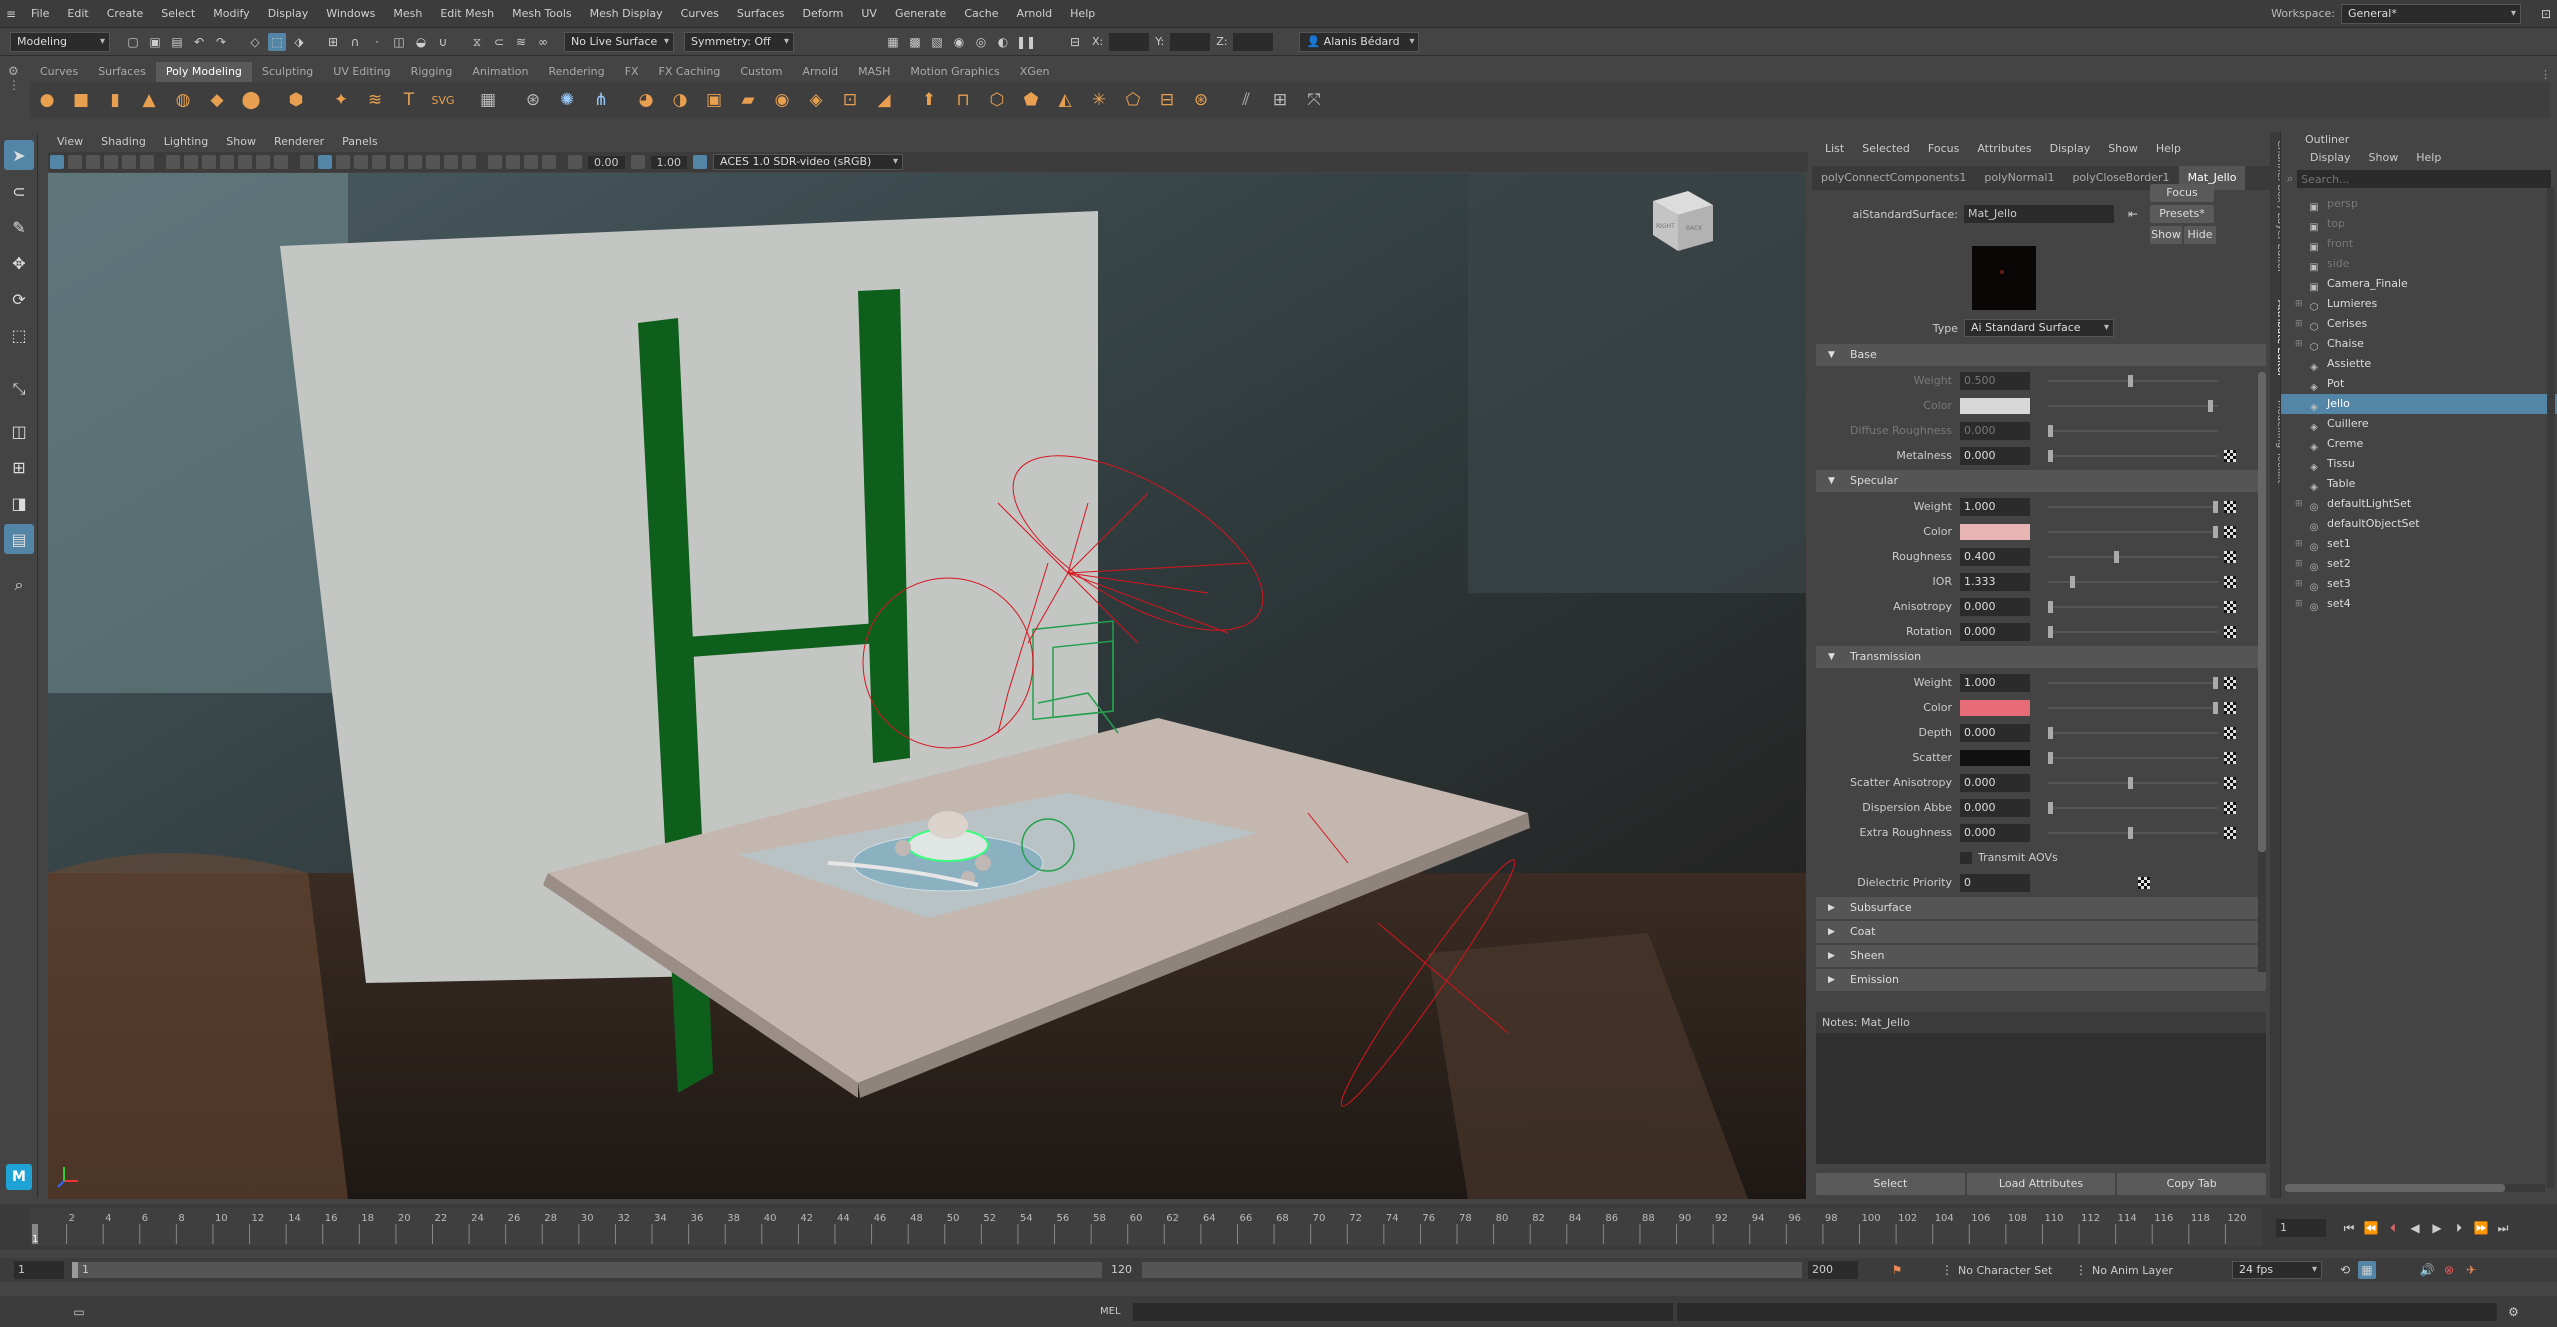  What do you see at coordinates (1129, 41) in the screenshot?
I see `x-field` at bounding box center [1129, 41].